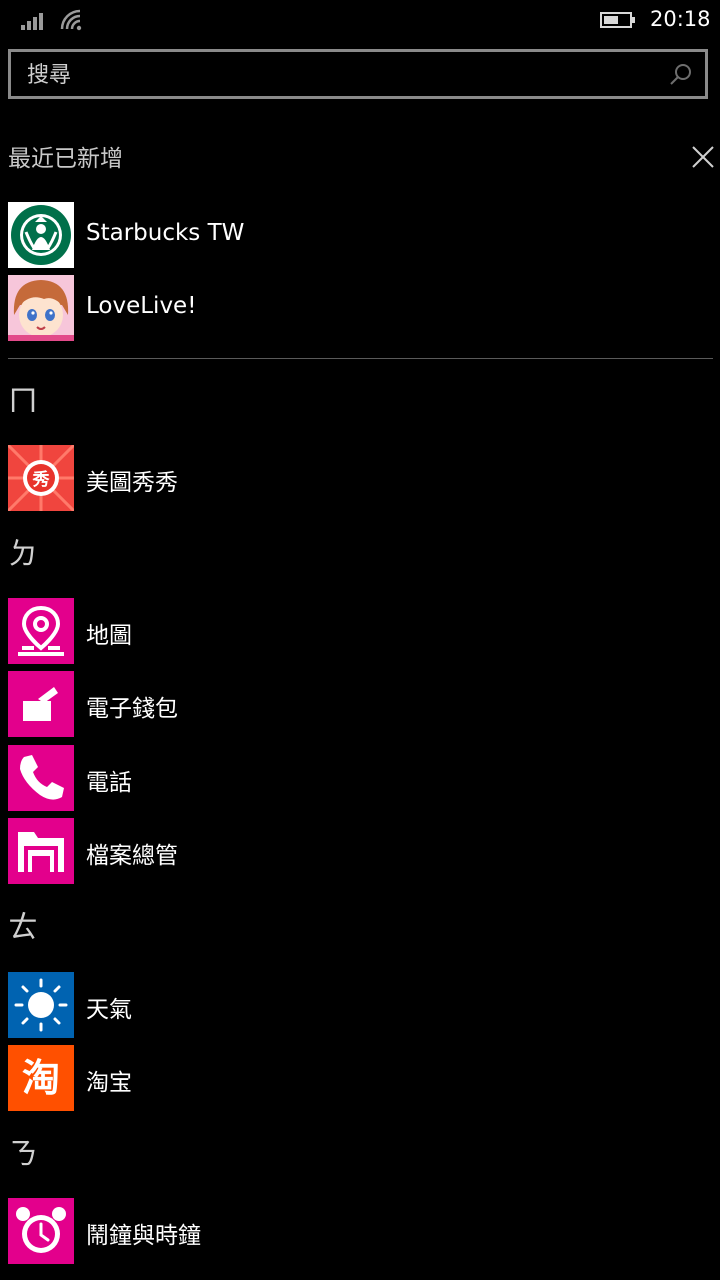  I want to click on wifi-icon, so click(71, 20).